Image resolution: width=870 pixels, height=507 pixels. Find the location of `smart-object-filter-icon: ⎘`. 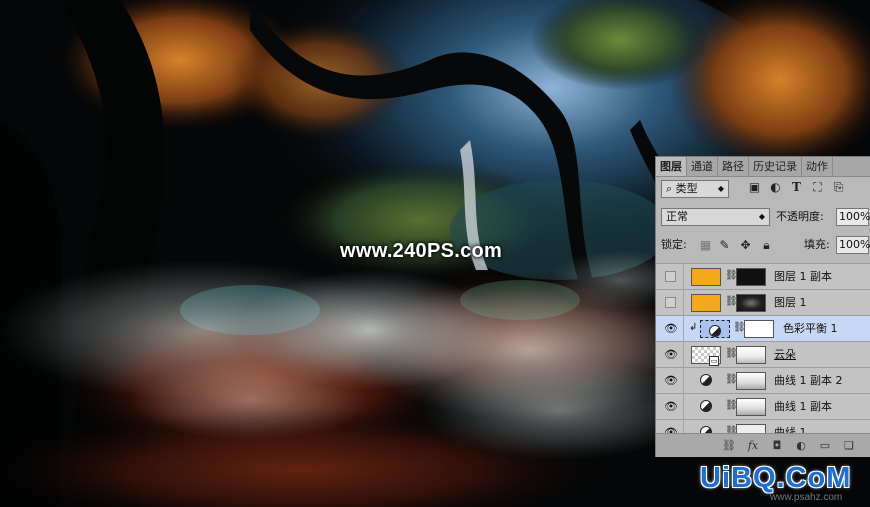

smart-object-filter-icon: ⎘ is located at coordinates (838, 187).